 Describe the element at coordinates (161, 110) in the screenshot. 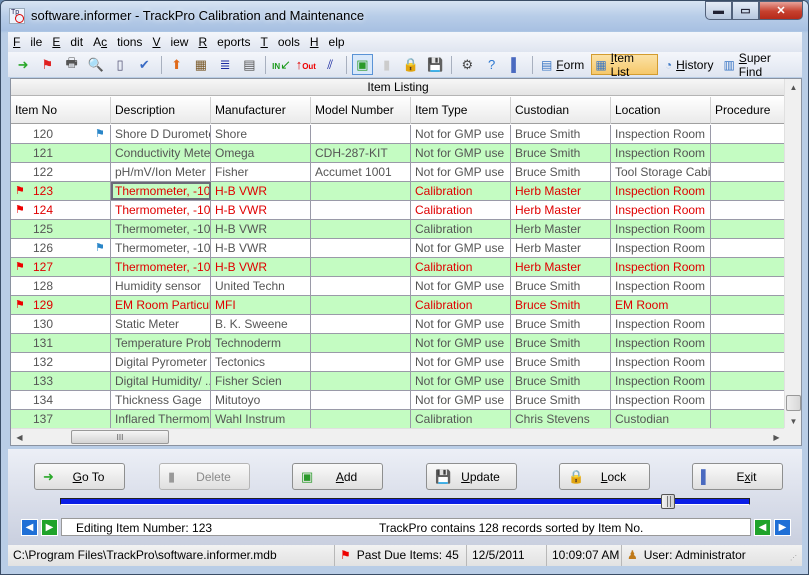

I see `column-header-description: Description` at that location.